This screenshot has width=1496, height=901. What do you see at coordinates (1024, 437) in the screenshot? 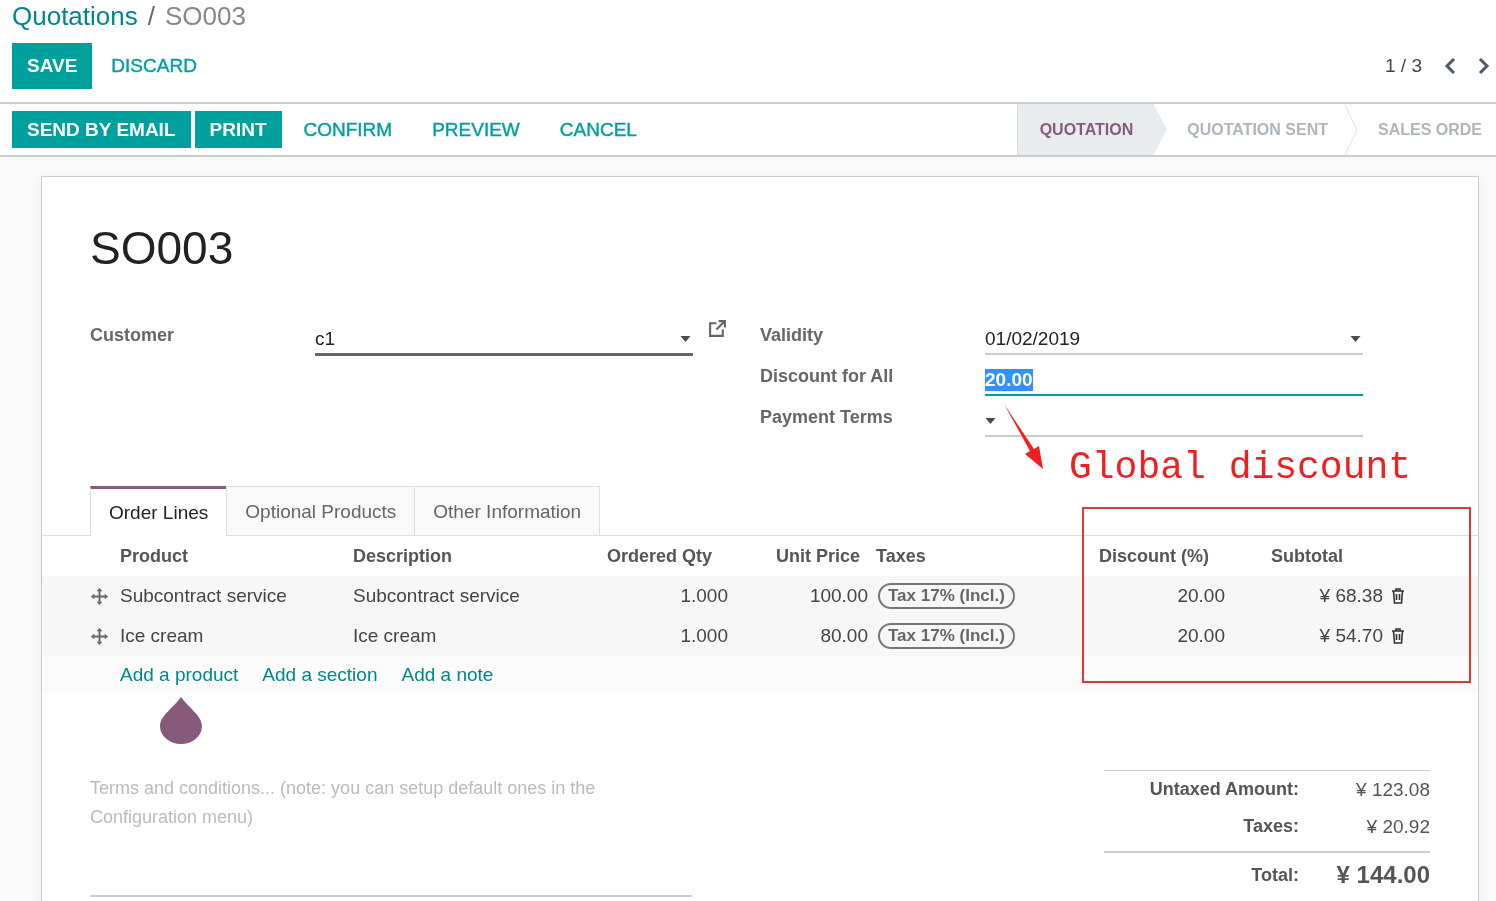
I see `annotation-arrow` at bounding box center [1024, 437].